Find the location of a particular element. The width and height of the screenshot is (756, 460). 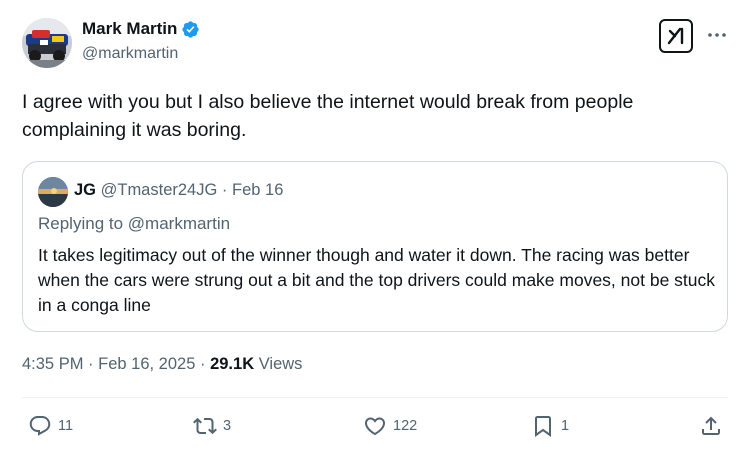

author-name-row: Mark Martin is located at coordinates (141, 29).